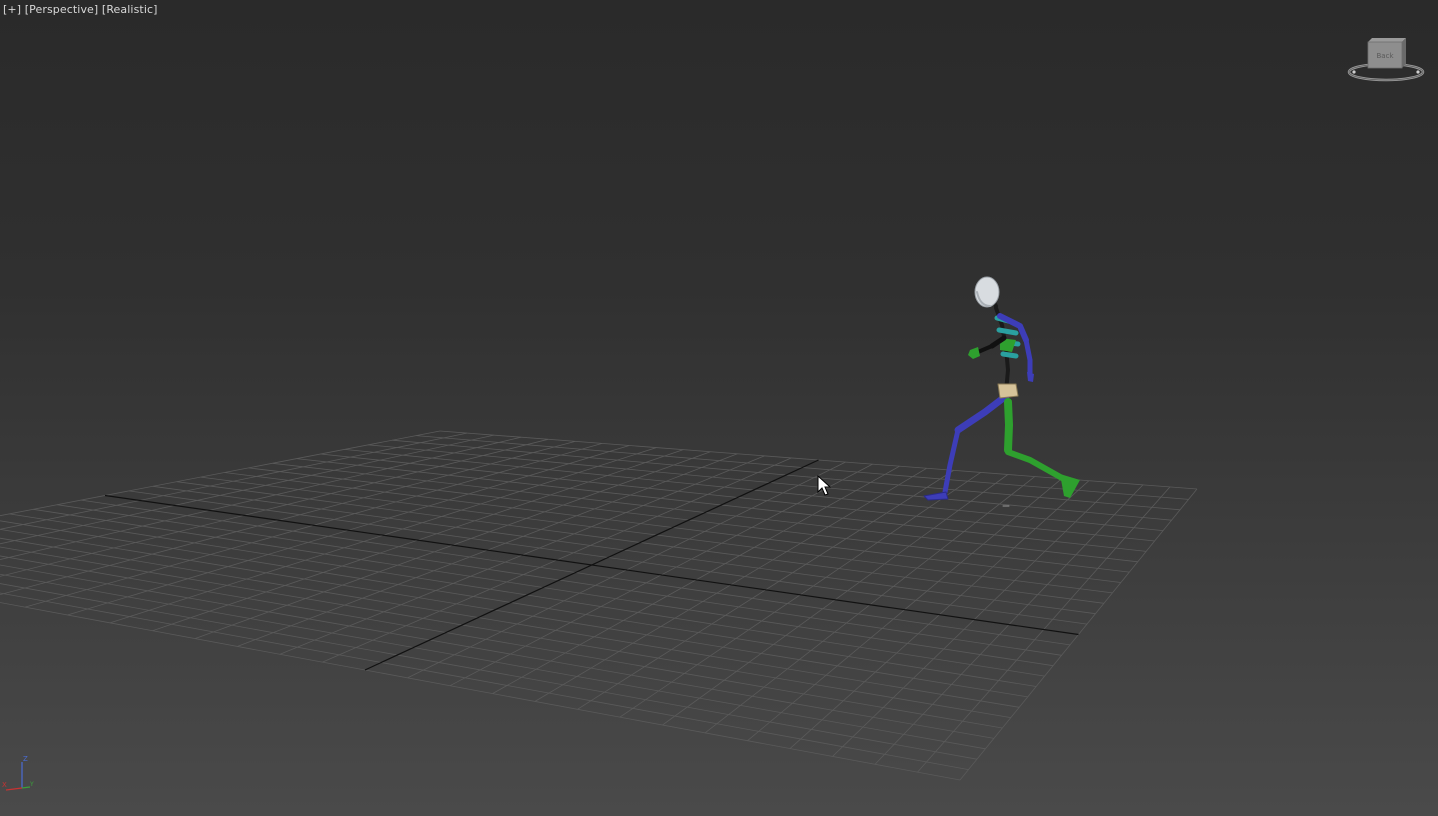 Image resolution: width=1438 pixels, height=816 pixels. Describe the element at coordinates (951, 461) in the screenshot. I see `biped-left-calf` at that location.